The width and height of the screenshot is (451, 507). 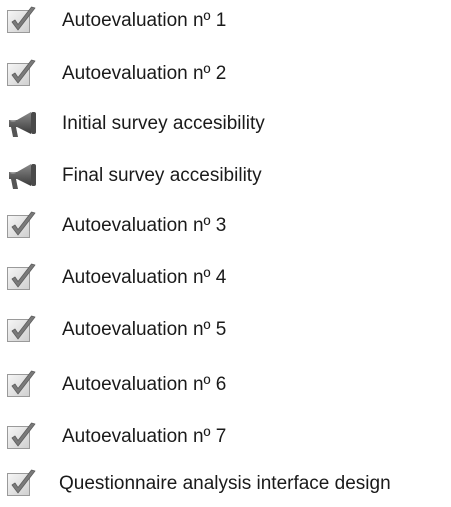 I want to click on activity-item-autoevaluation-2: Autoevaluation nº 2, so click(x=225, y=76).